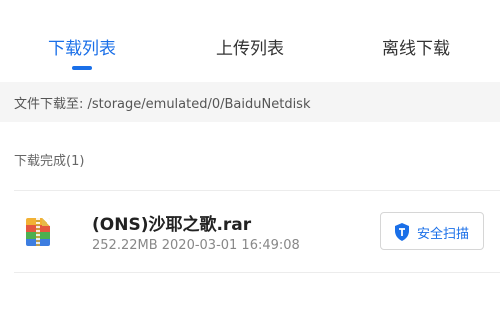 This screenshot has width=500, height=331. I want to click on section-title: 下载完成(1), so click(49, 161).